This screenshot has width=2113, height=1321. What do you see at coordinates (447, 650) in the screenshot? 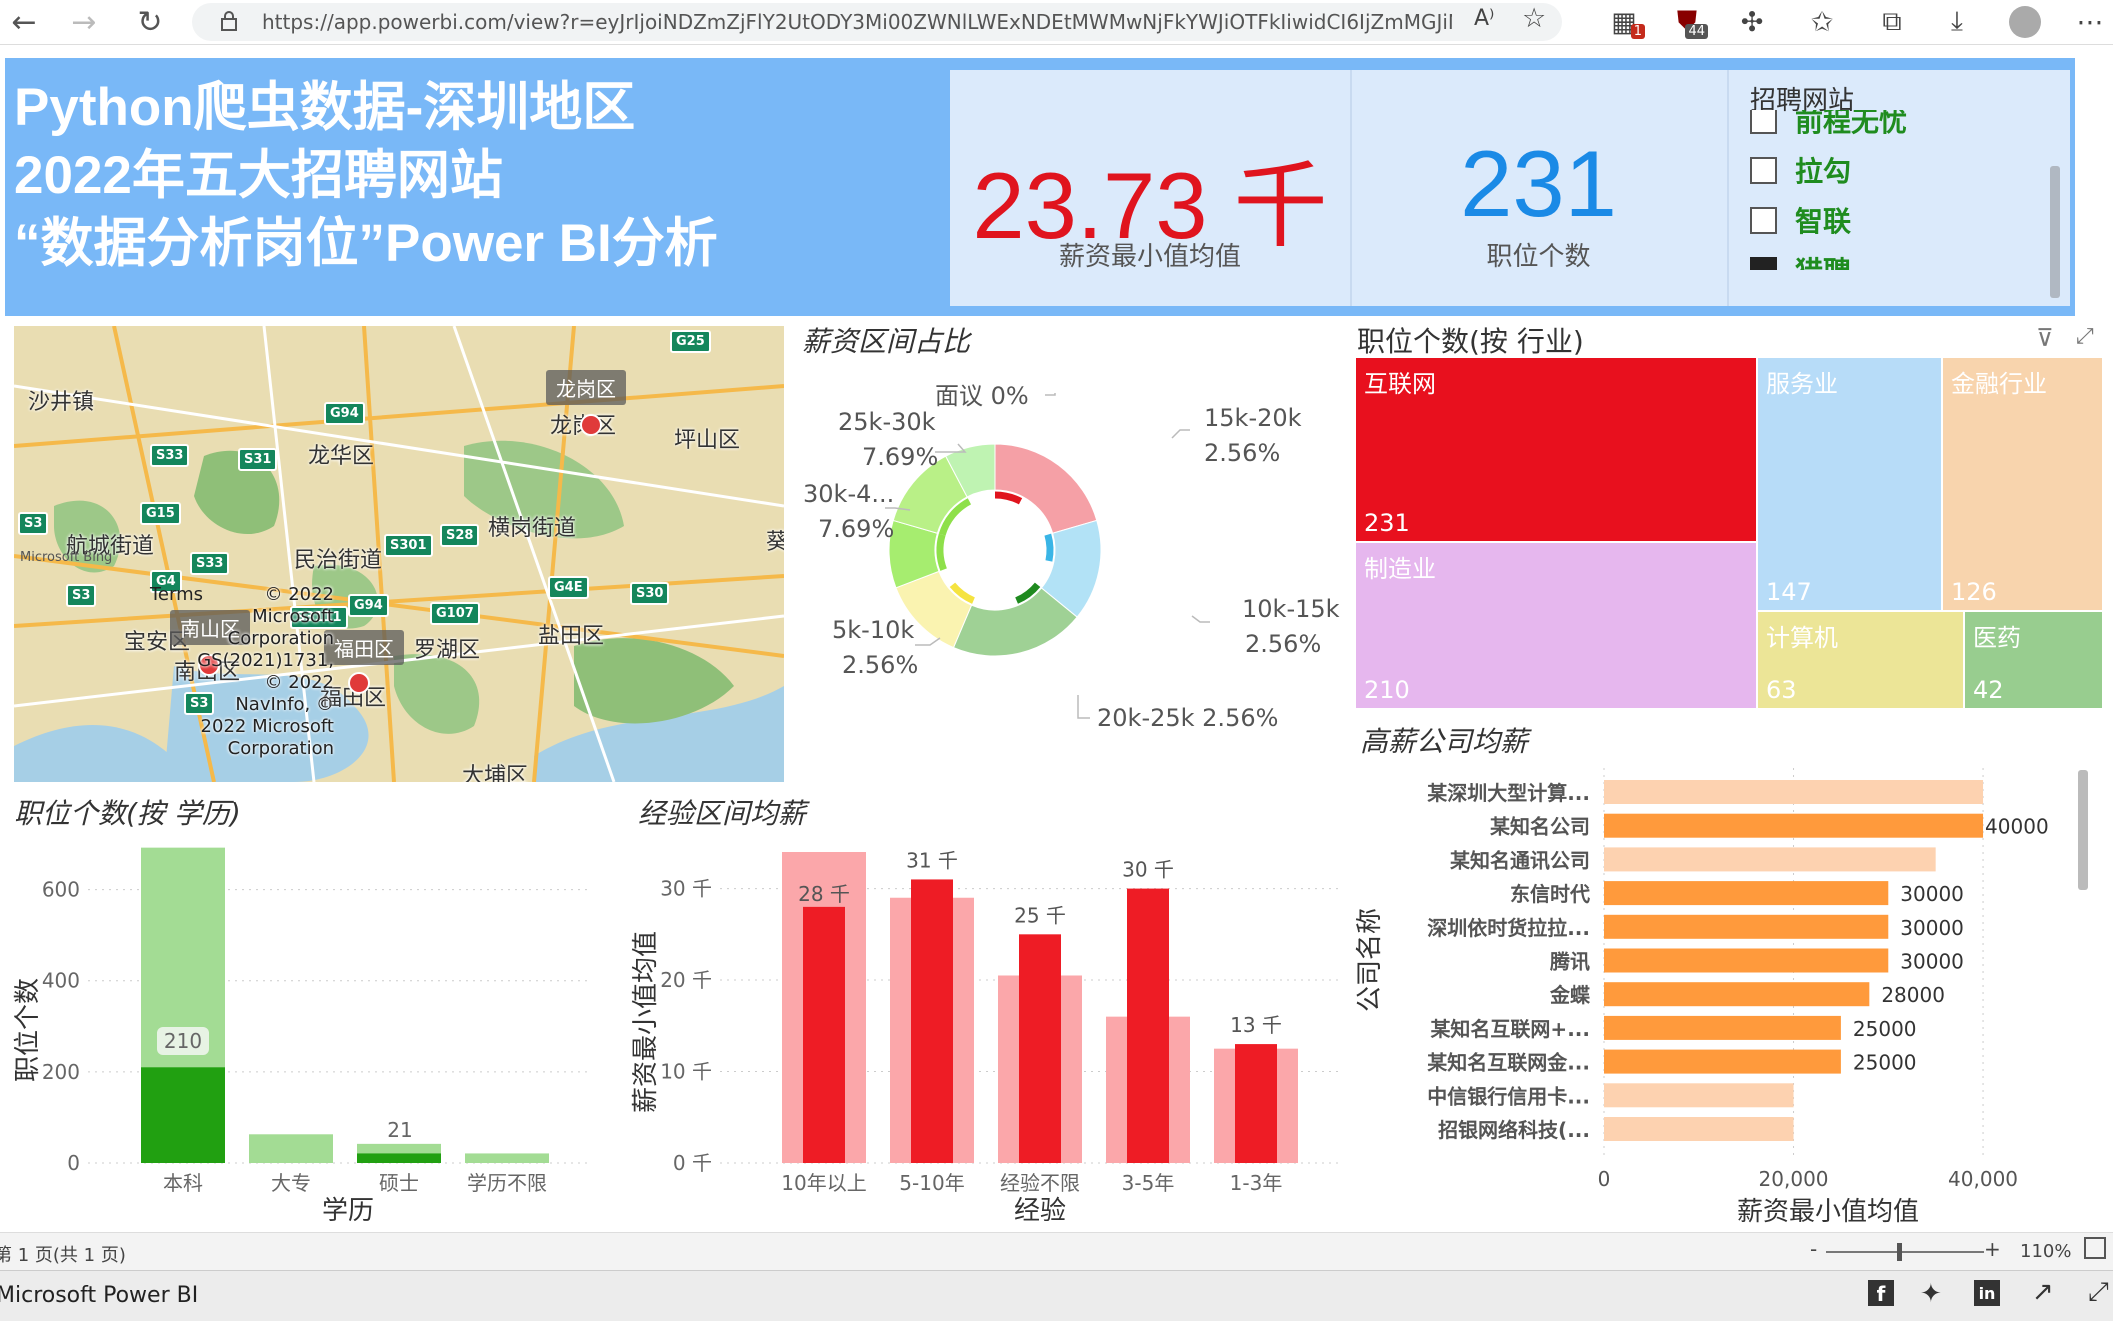
I see `map-label: 罗湖区` at bounding box center [447, 650].